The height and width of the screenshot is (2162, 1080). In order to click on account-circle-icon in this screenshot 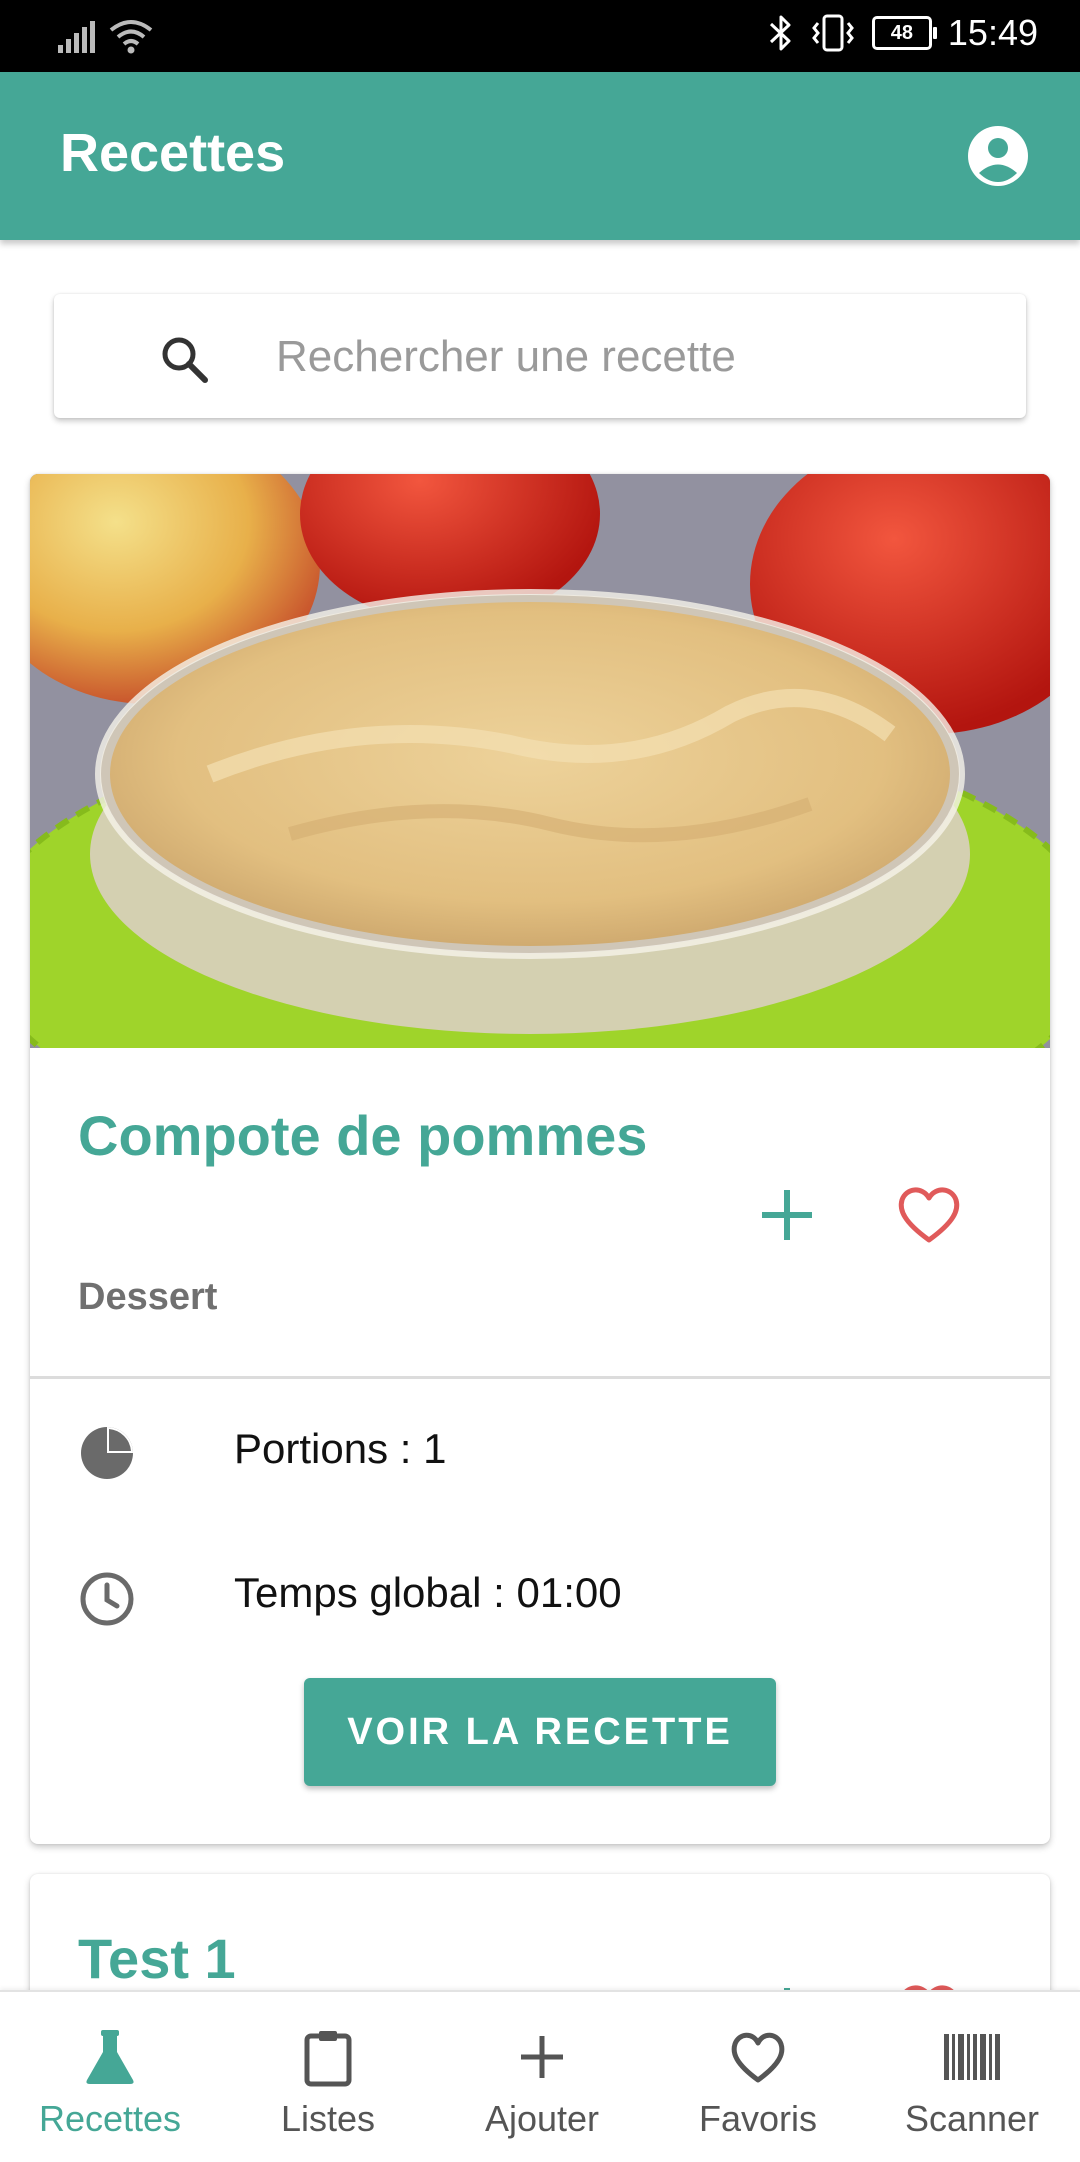, I will do `click(998, 156)`.